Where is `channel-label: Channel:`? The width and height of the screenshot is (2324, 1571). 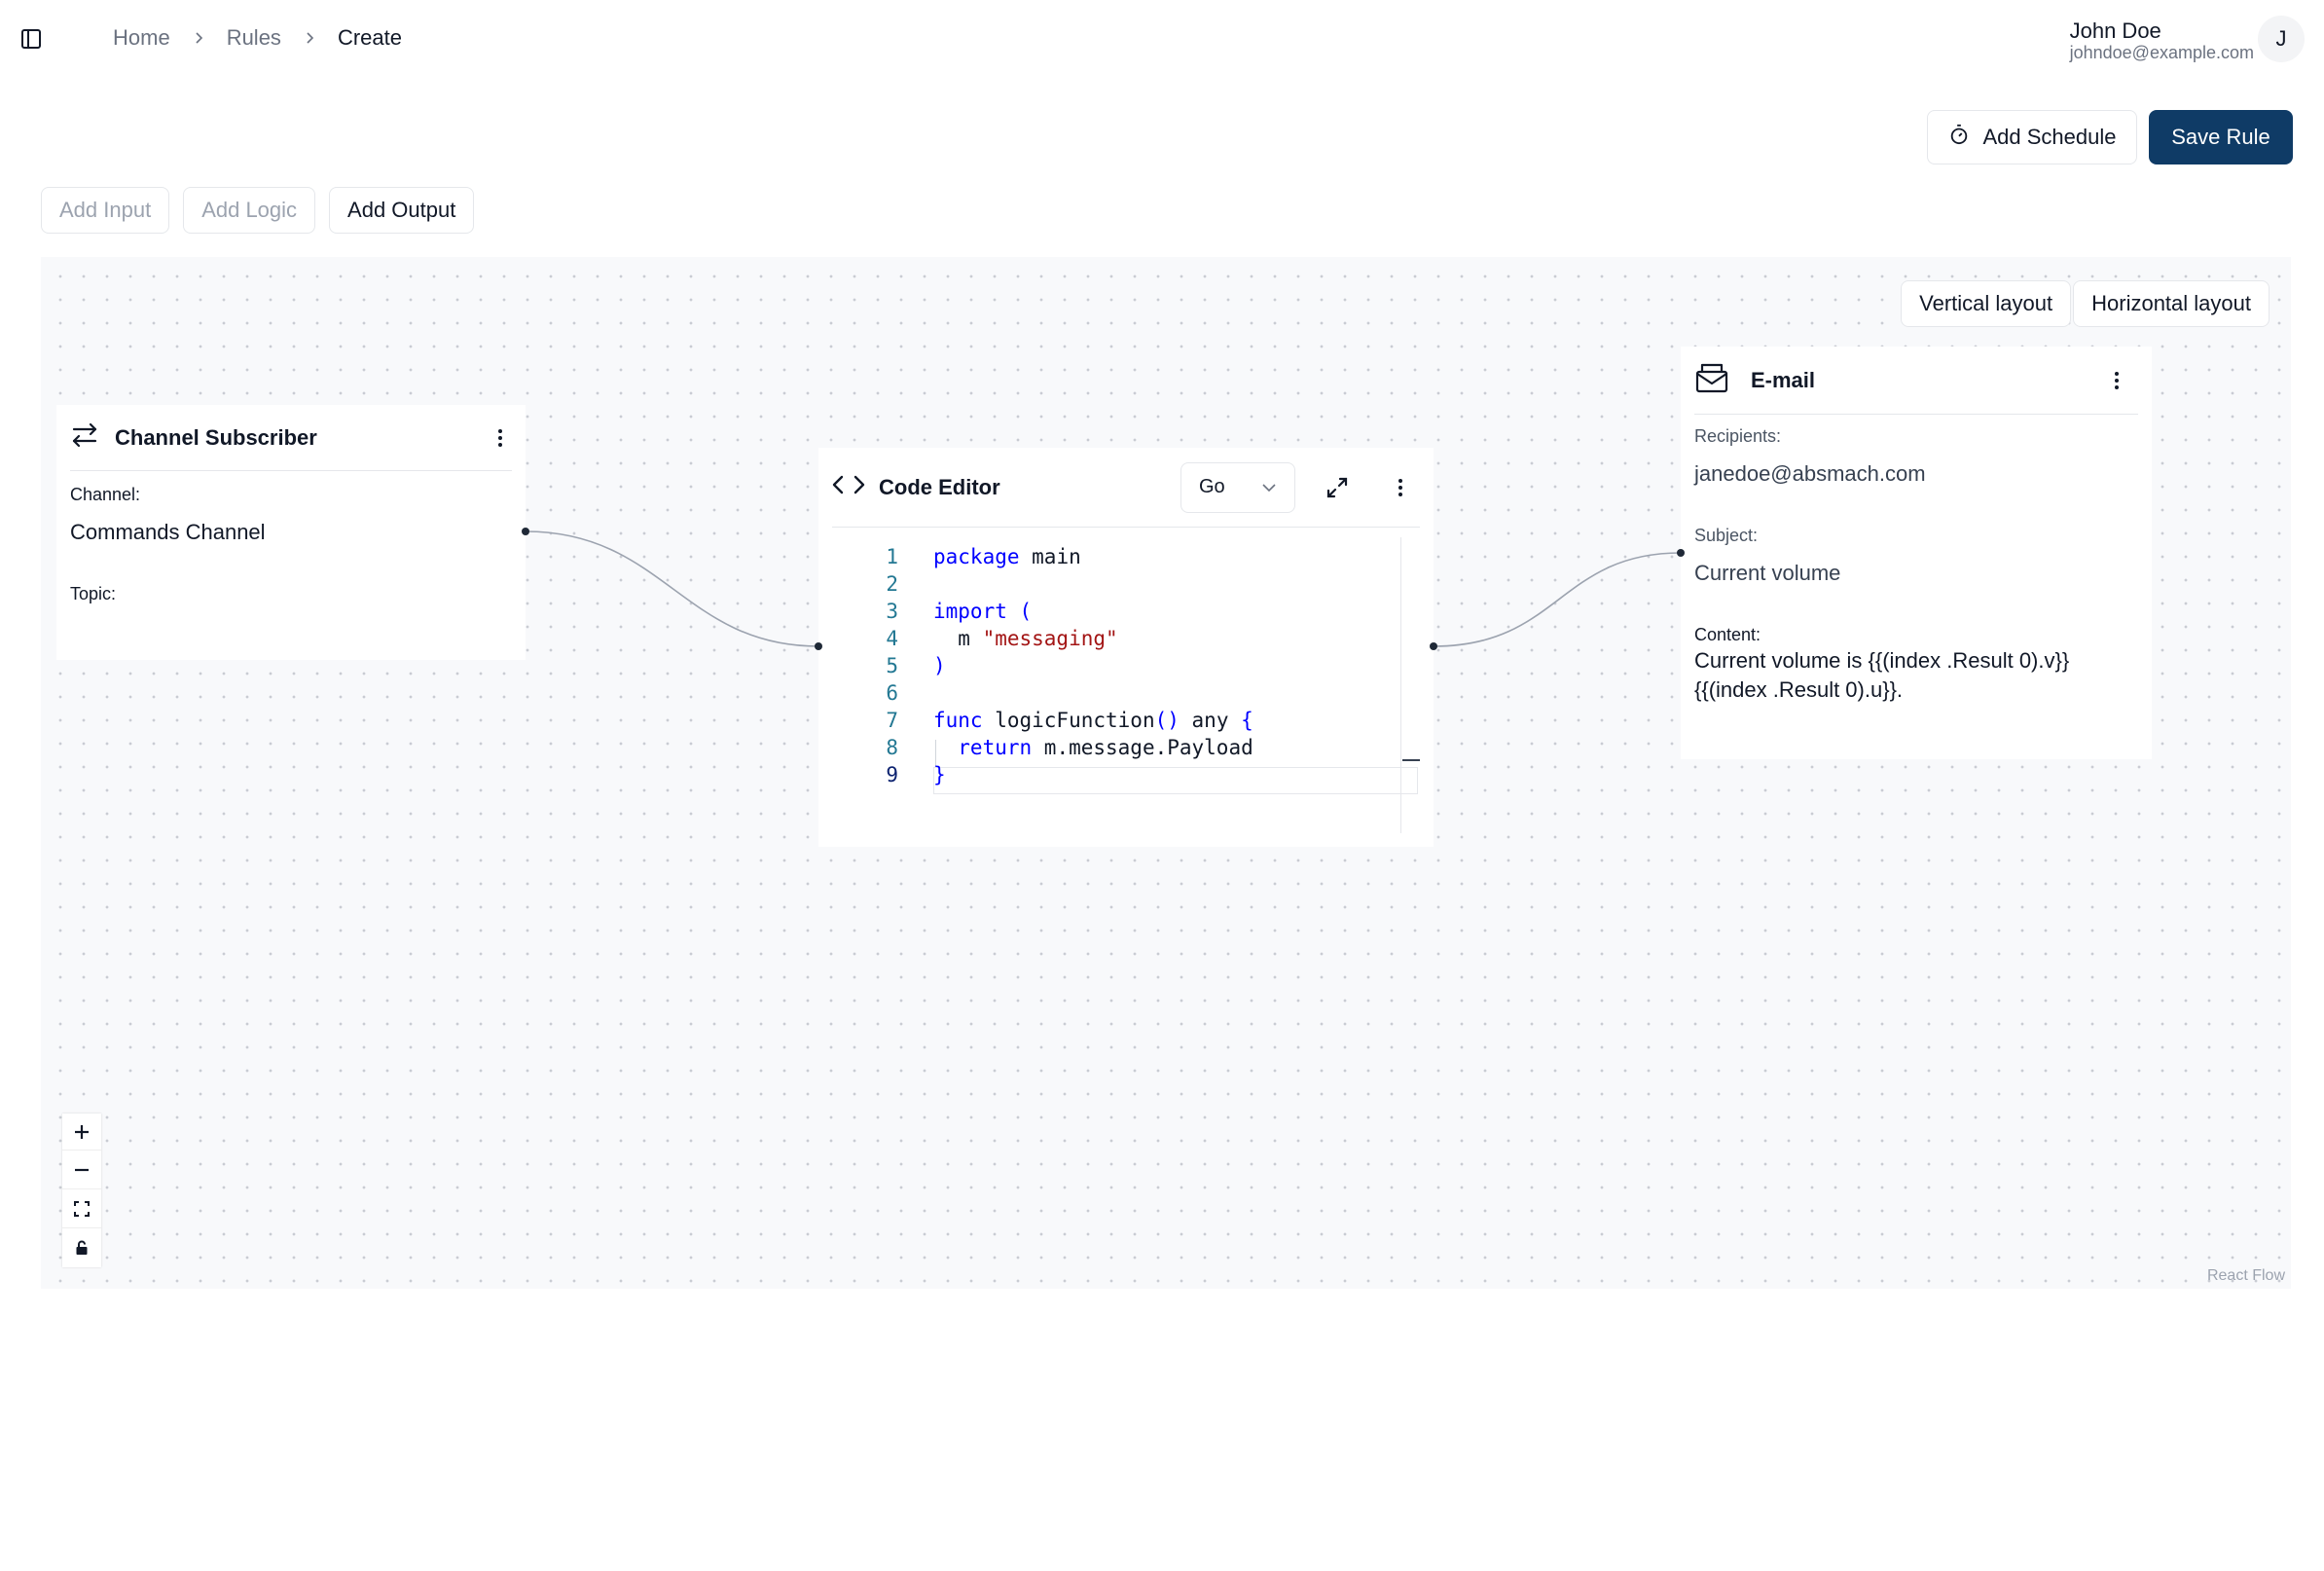 channel-label: Channel: is located at coordinates (105, 494).